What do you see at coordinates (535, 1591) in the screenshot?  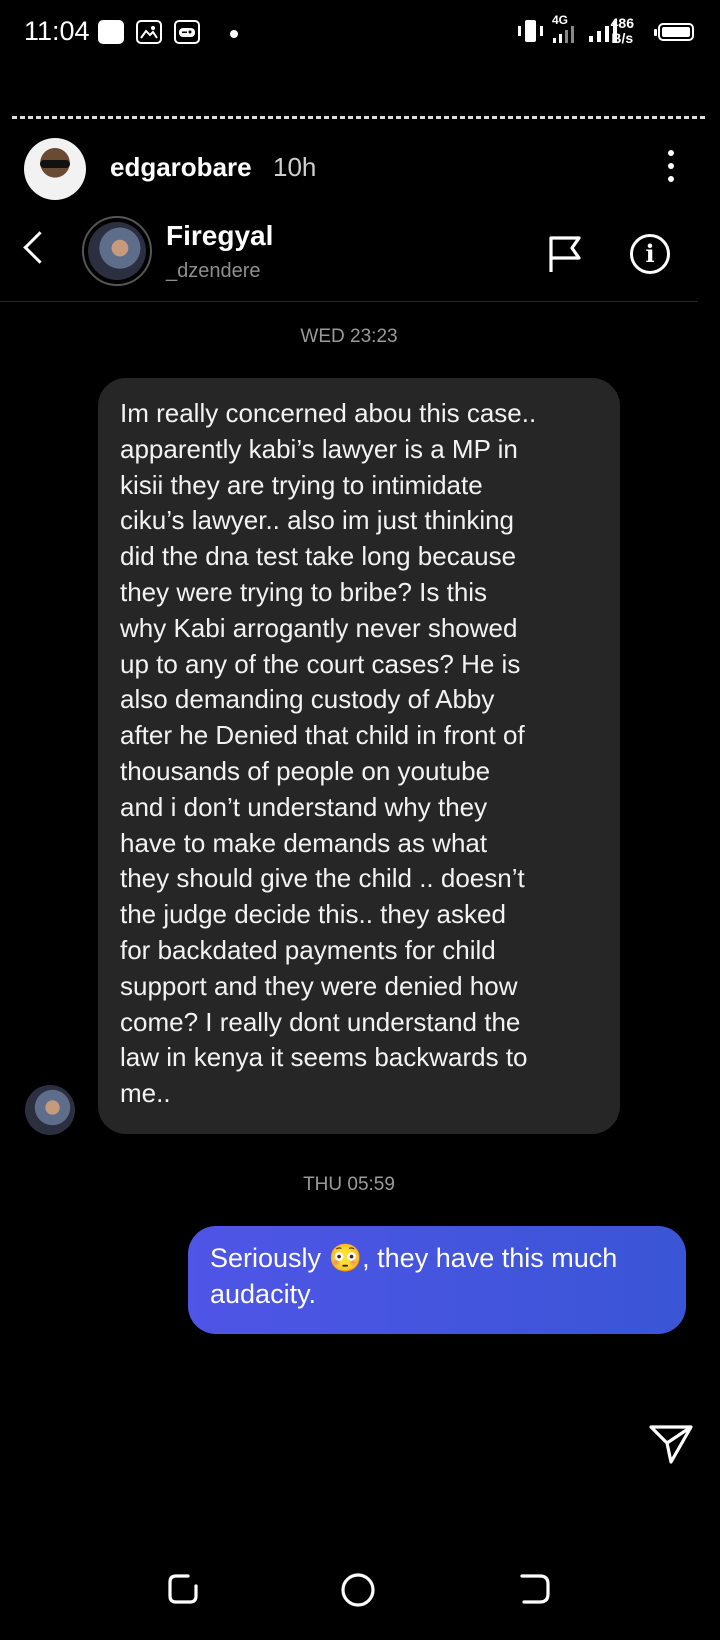 I see `back-nav-icon` at bounding box center [535, 1591].